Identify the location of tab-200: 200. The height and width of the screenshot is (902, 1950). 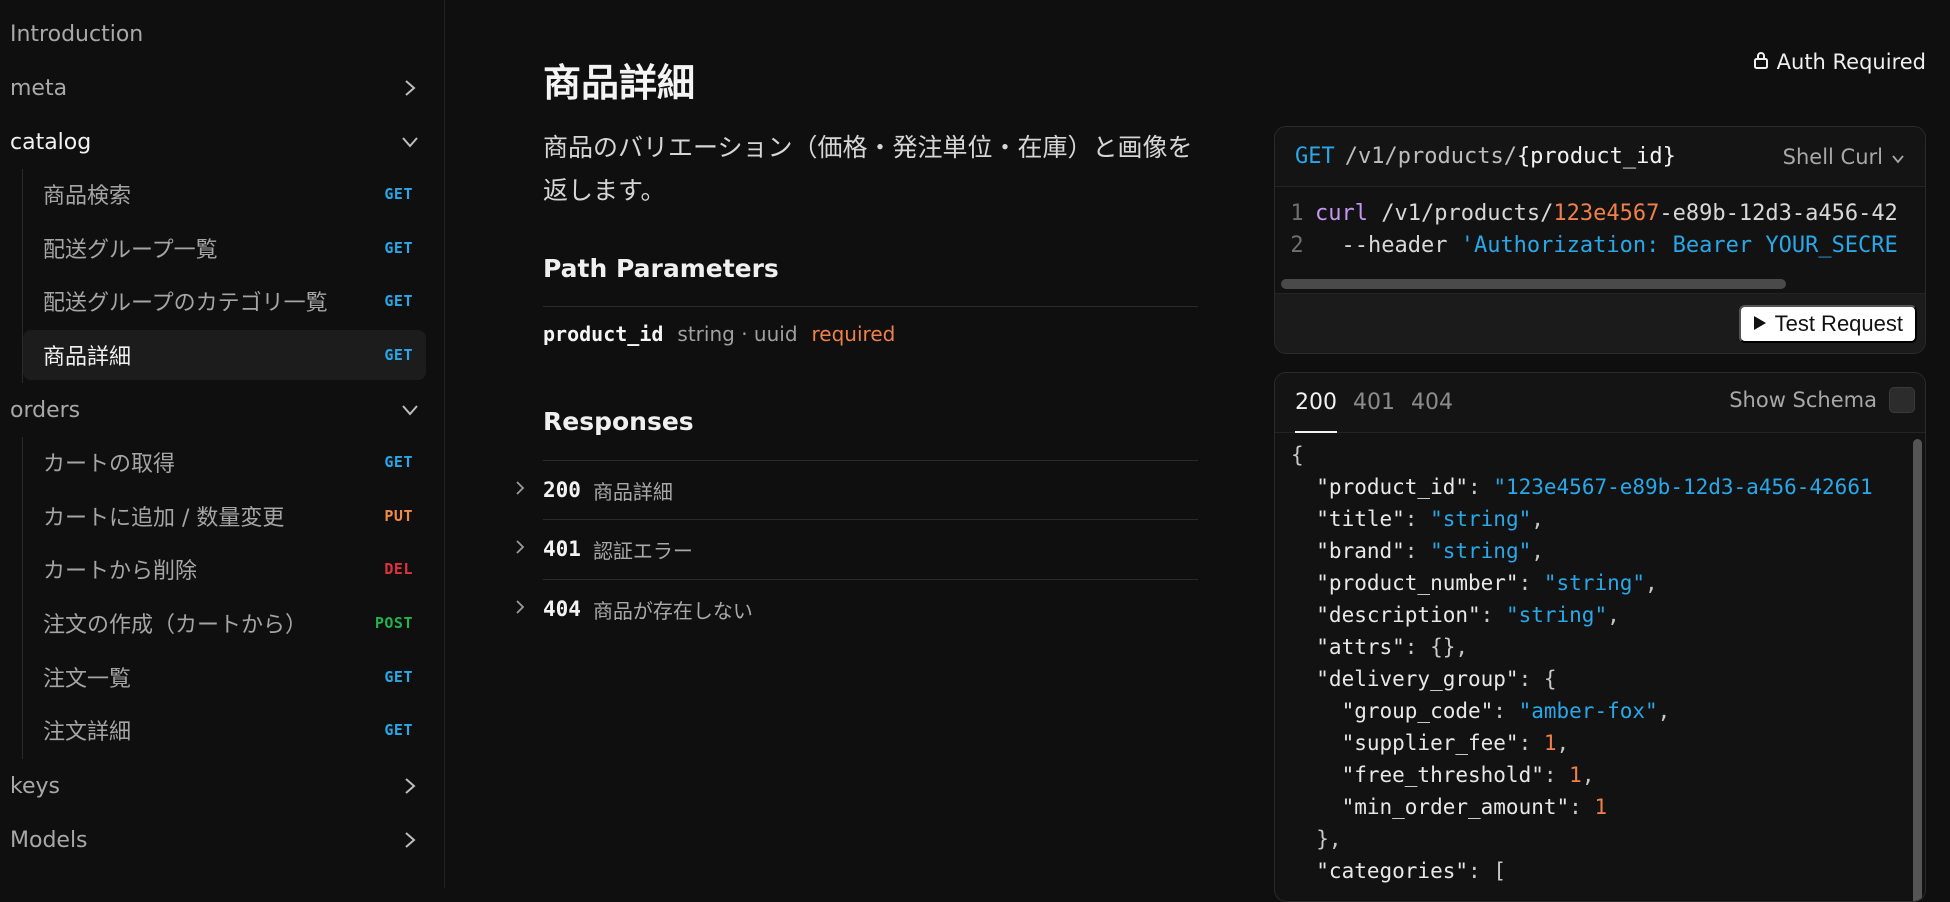
(1316, 403).